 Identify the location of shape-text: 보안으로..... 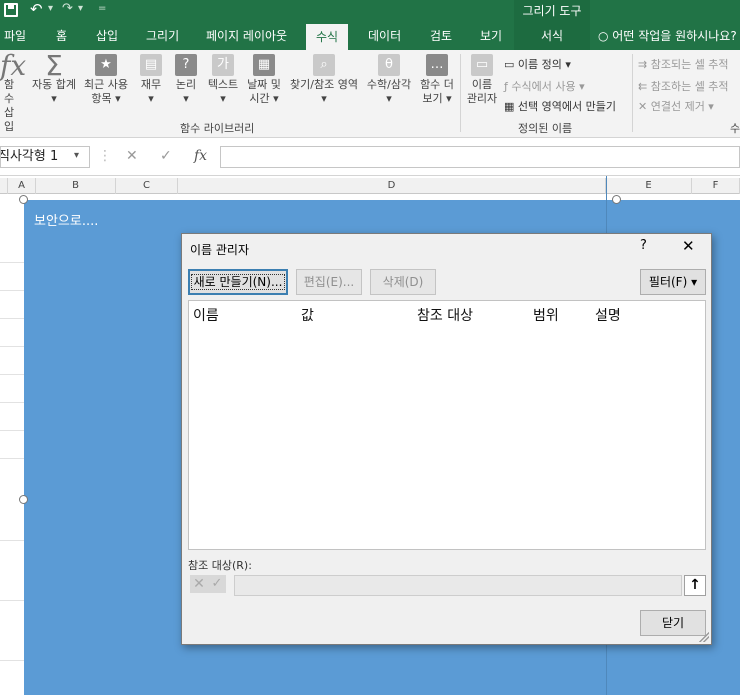
(66, 219).